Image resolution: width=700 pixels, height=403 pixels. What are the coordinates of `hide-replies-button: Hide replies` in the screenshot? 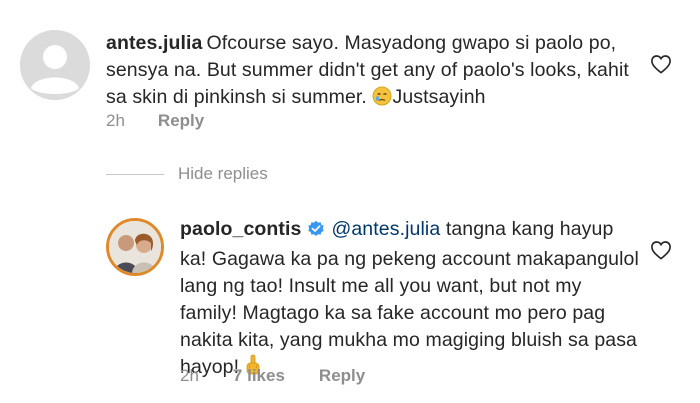 It's located at (187, 174).